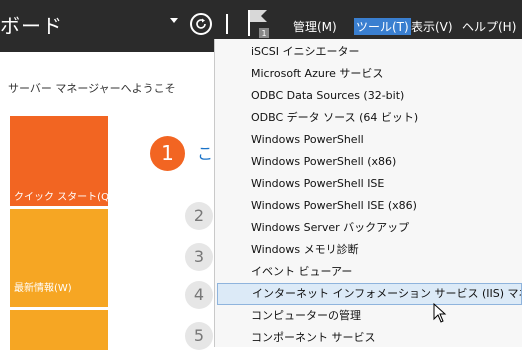 The height and width of the screenshot is (350, 522). I want to click on chevron-down-icon, so click(174, 20).